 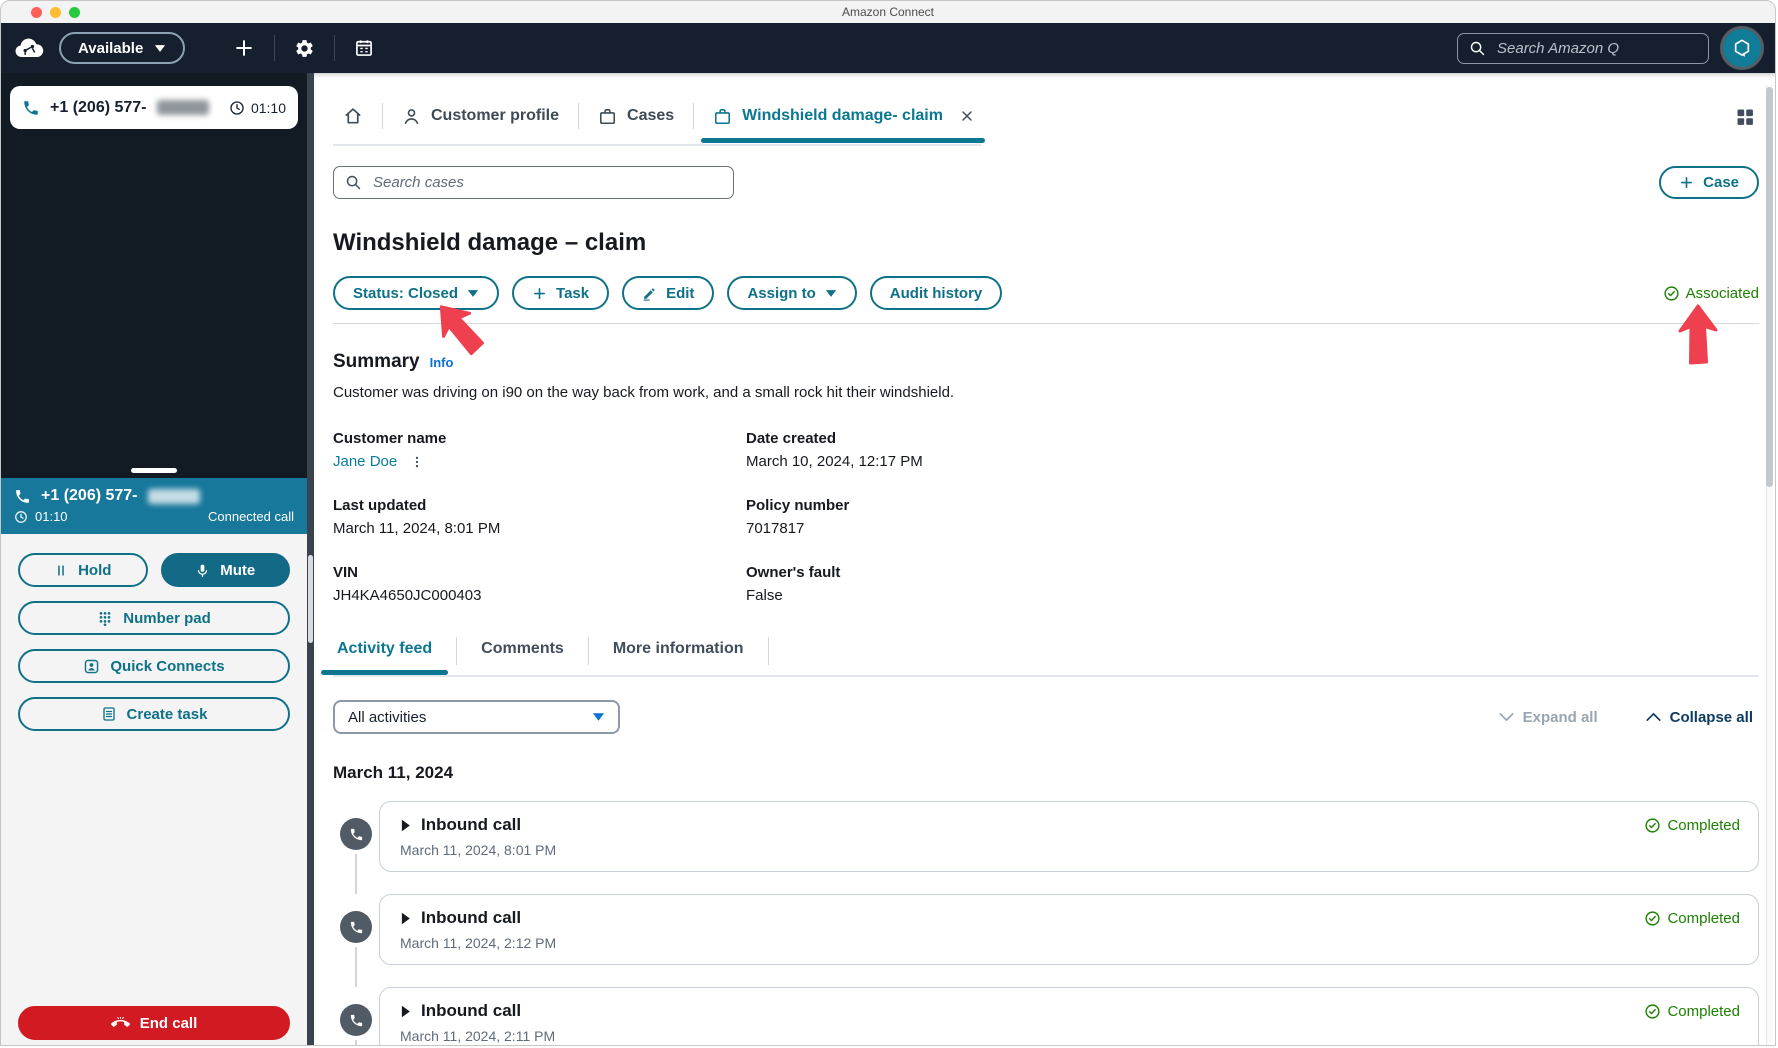 I want to click on field-last-updated: Last updated March 11, 2024, 8:01 PM, so click(x=539, y=517).